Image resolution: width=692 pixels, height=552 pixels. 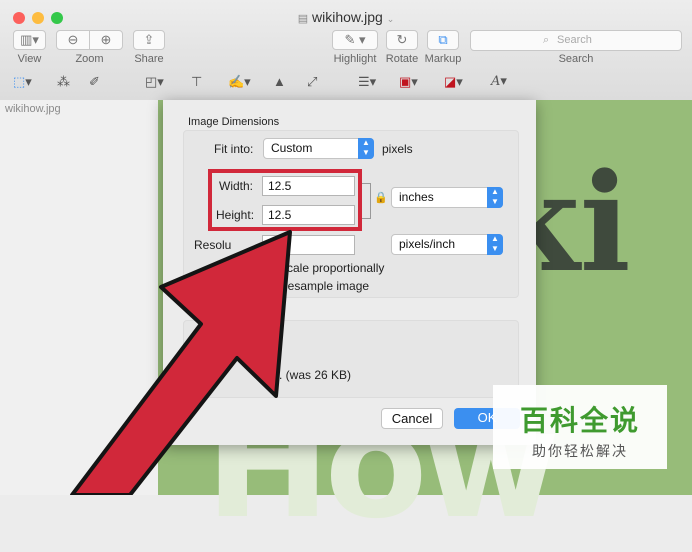 I want to click on baike-watermark: 百科全说 助你轻松解决, so click(x=580, y=427).